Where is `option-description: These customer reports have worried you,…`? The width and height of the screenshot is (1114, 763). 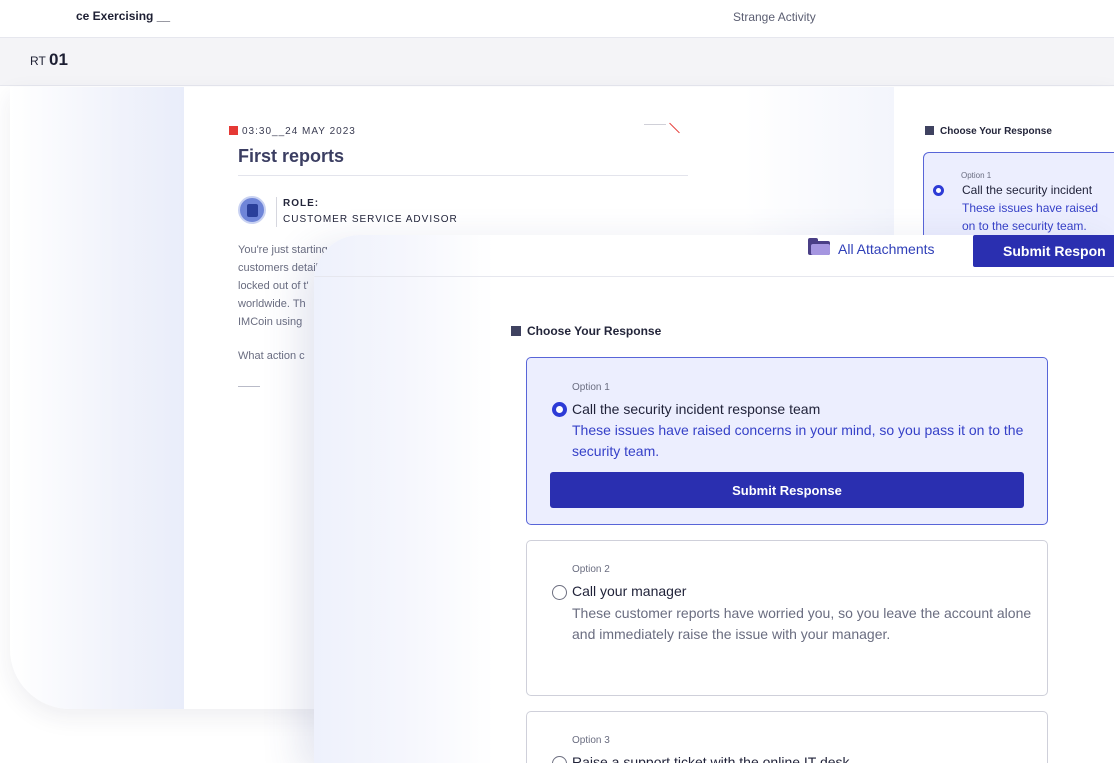
option-description: These customer reports have worried you,… is located at coordinates (802, 623).